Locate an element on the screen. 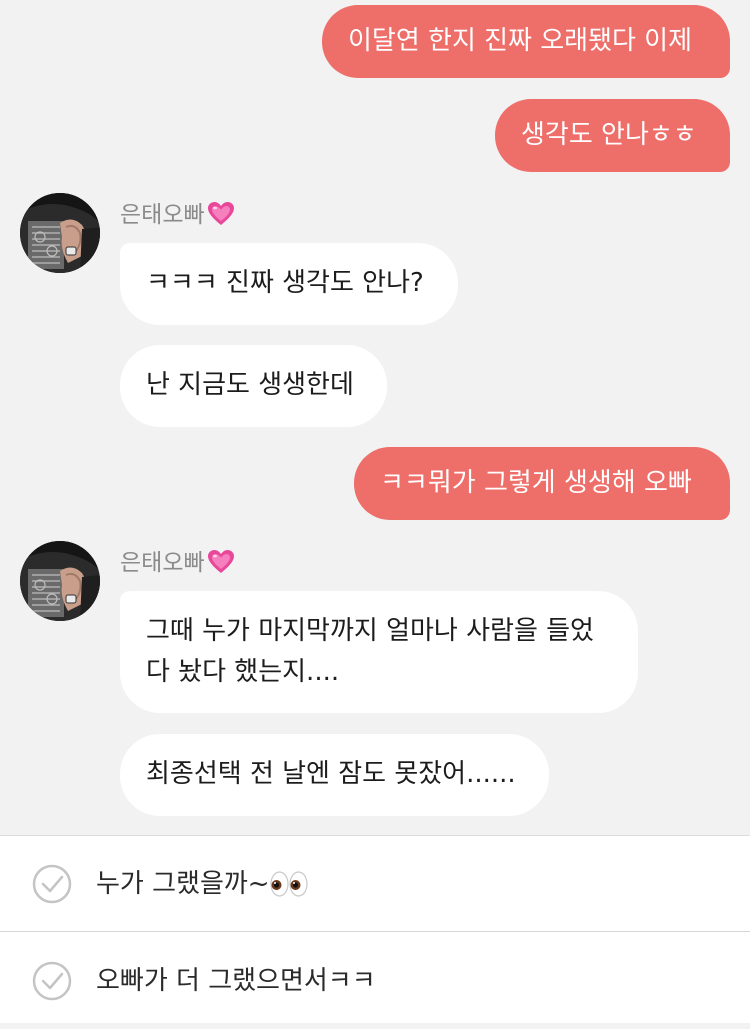 The width and height of the screenshot is (750, 1029). reply-choice-option: 누가 그랬을까~ is located at coordinates (375, 884).